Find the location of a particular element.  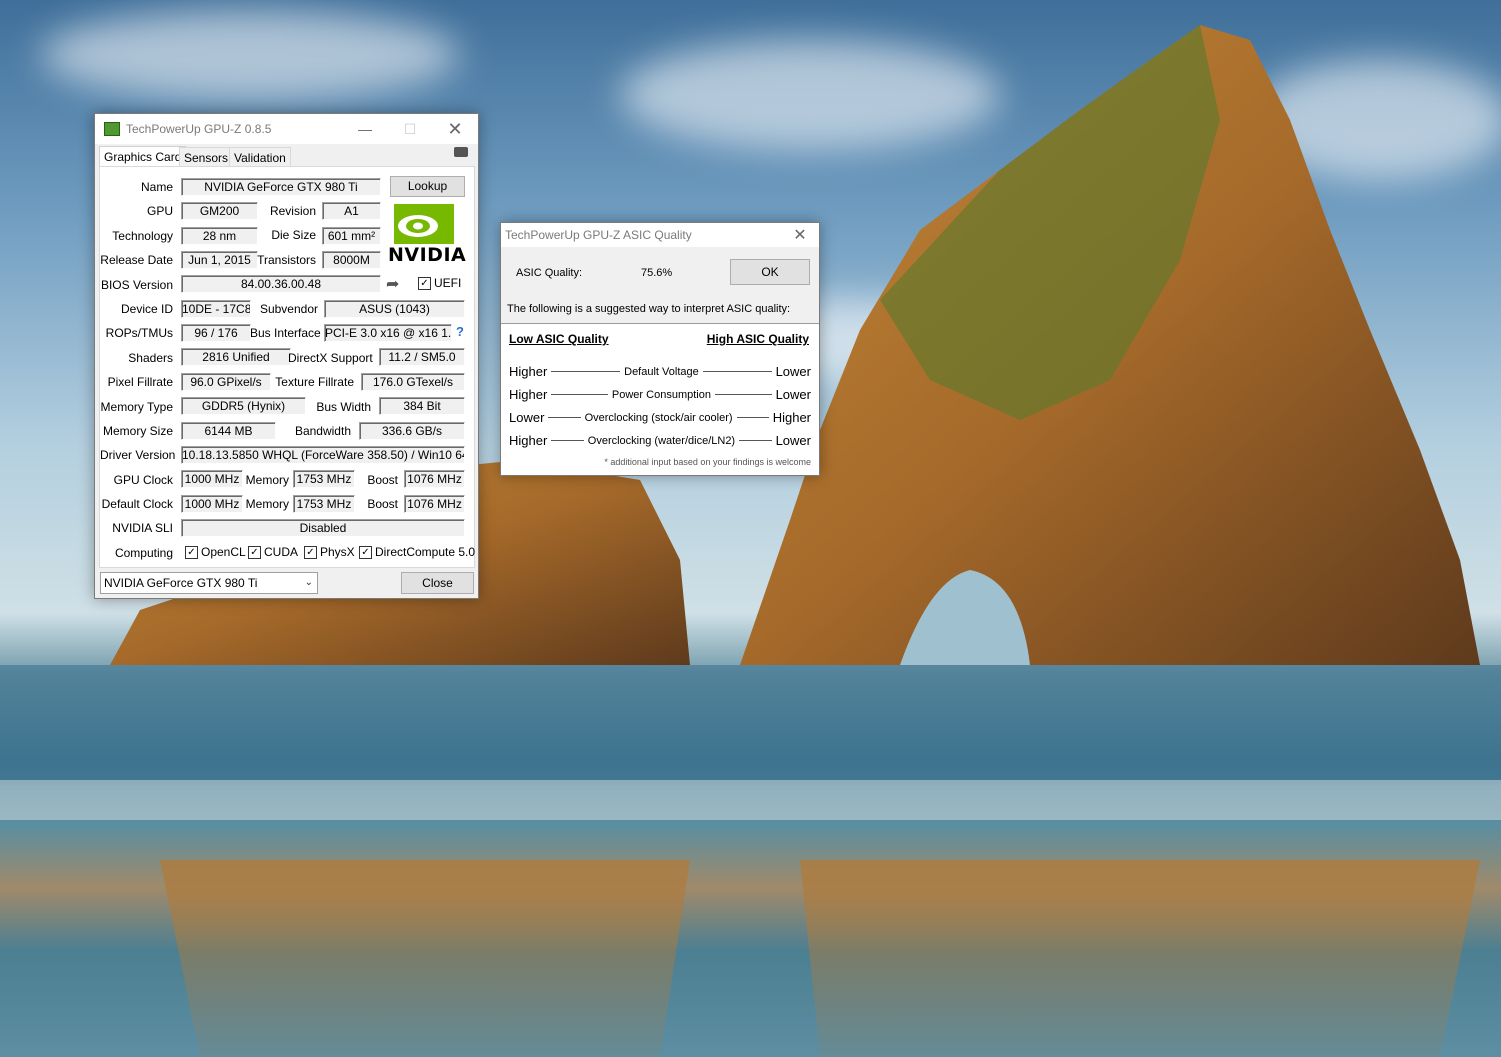

gpu-clock-memory-field: 1753 MHz is located at coordinates (324, 479).